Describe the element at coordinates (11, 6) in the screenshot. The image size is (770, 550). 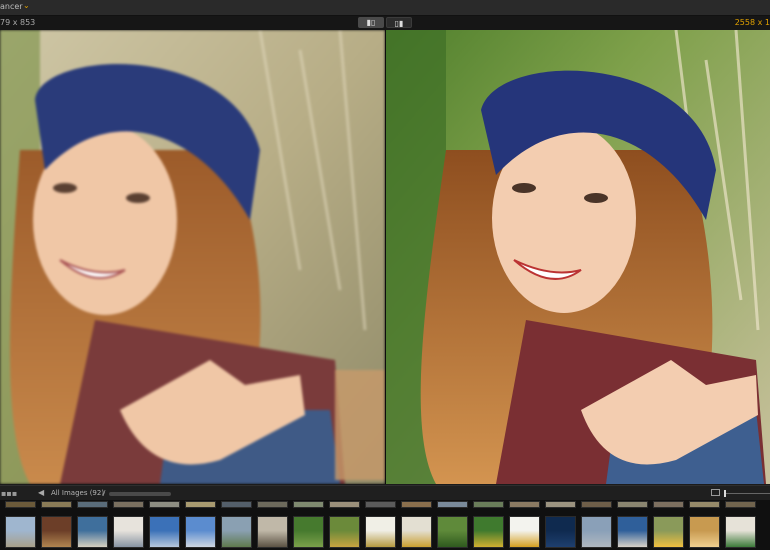
I see `app-title: ancer` at that location.